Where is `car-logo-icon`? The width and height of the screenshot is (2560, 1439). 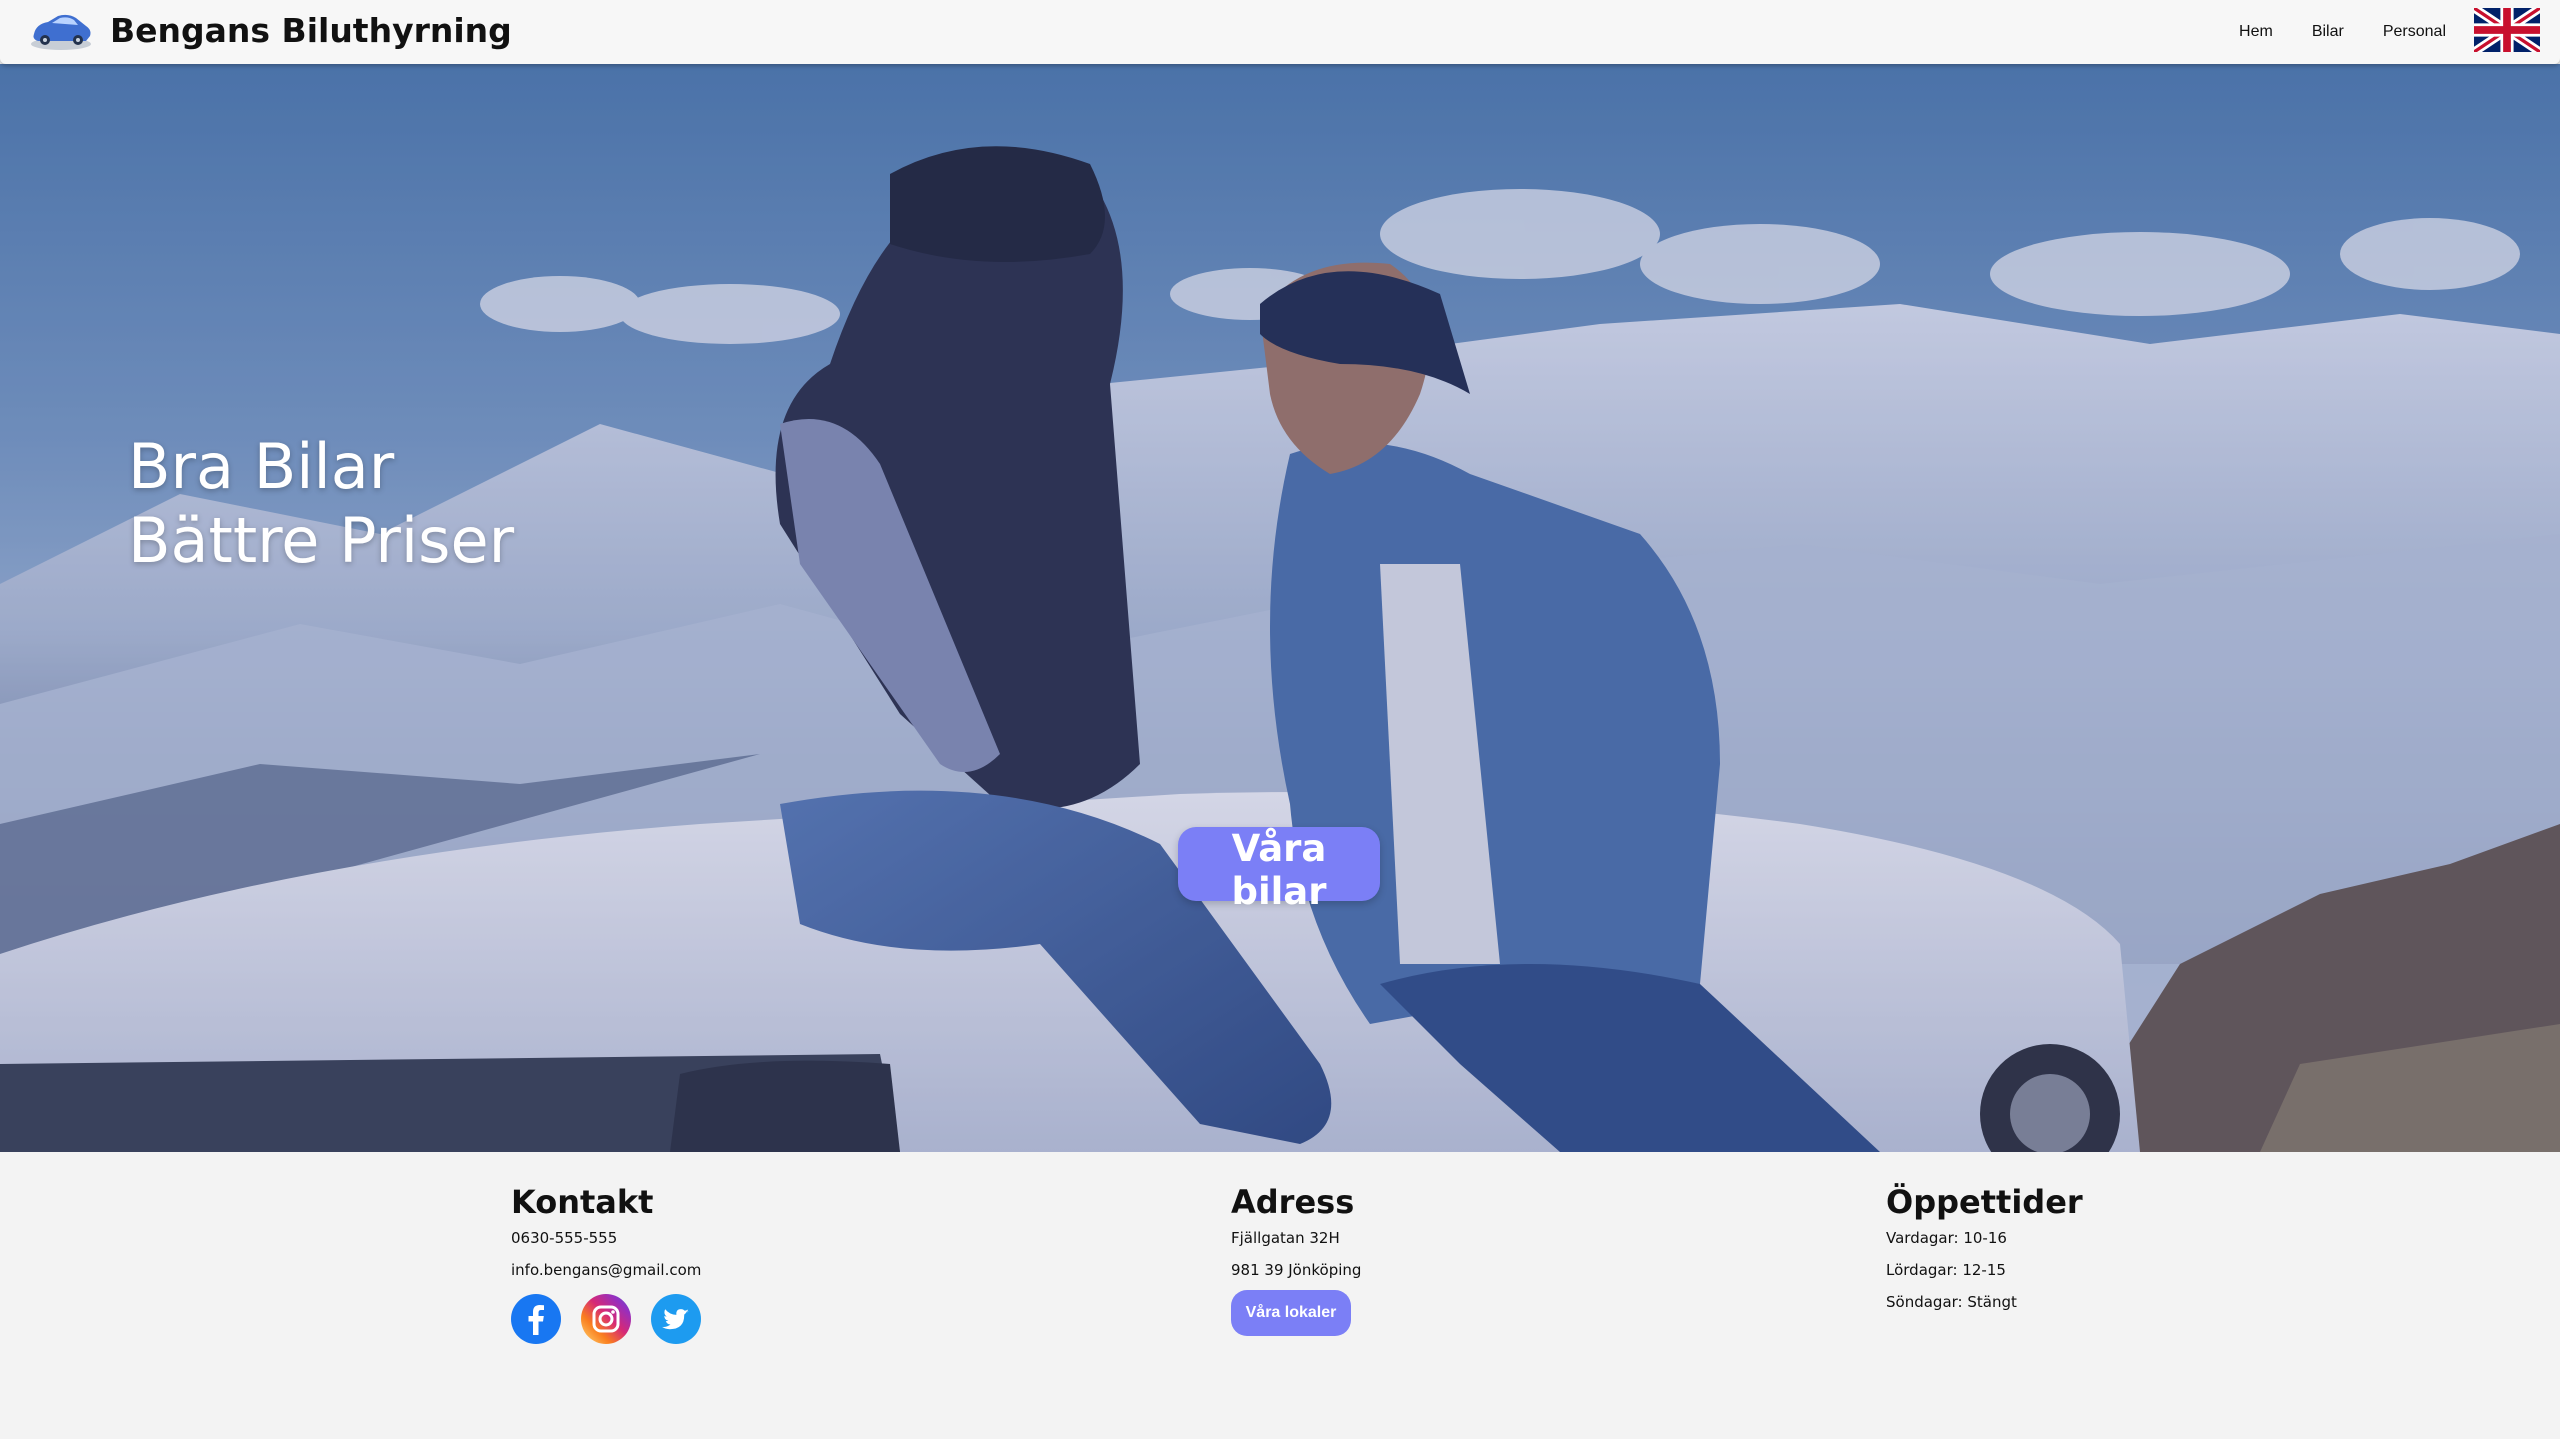 car-logo-icon is located at coordinates (61, 32).